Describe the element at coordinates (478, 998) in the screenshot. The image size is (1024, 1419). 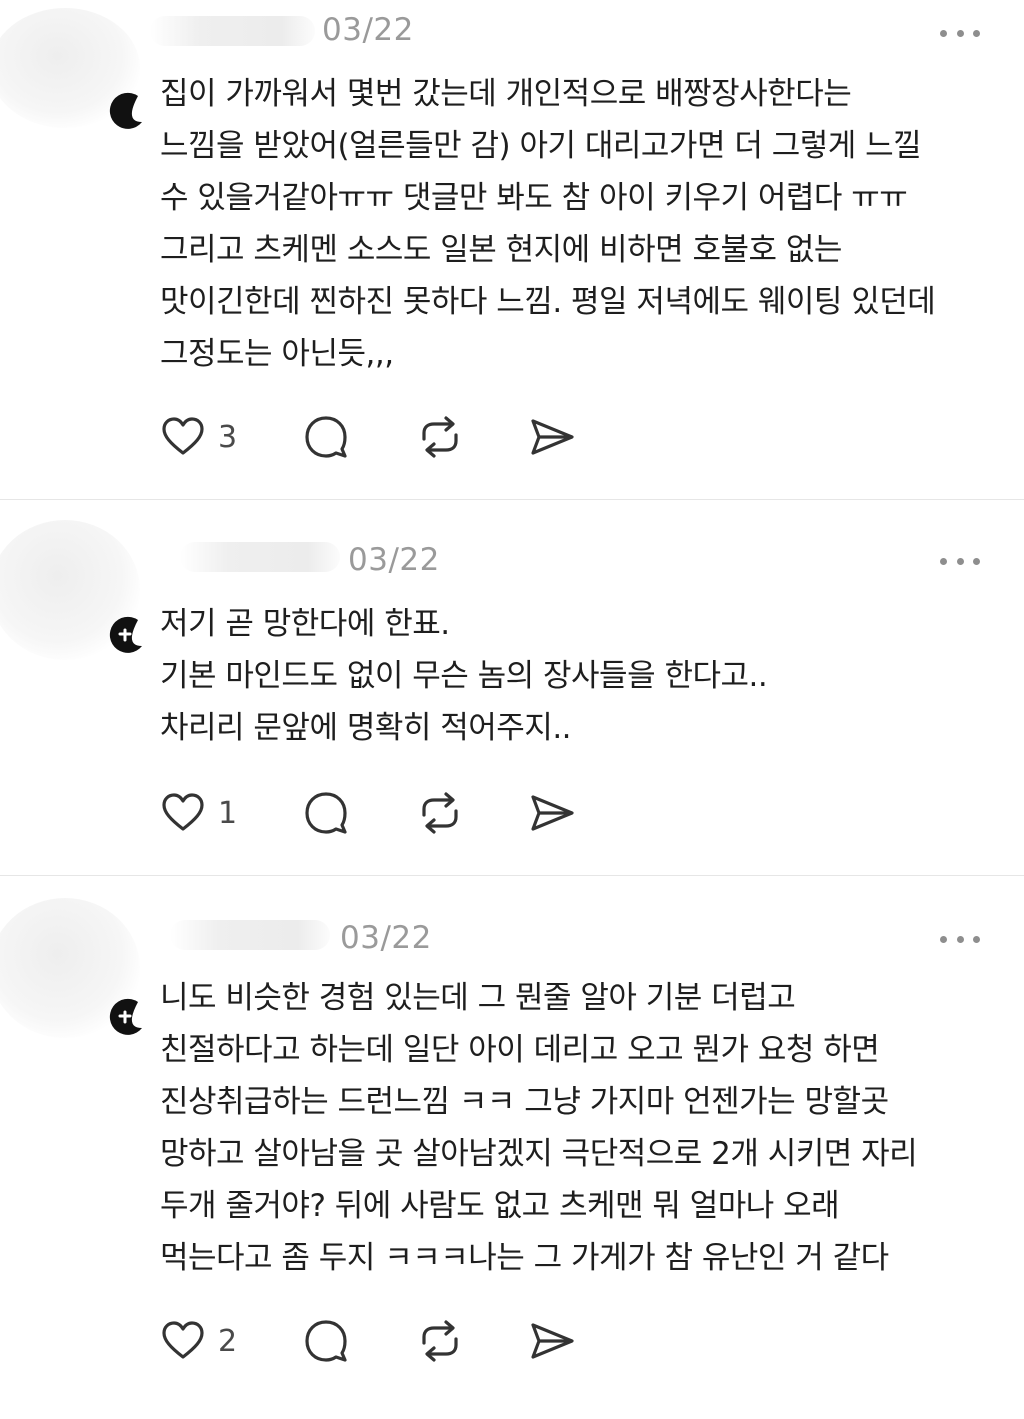
I see `post-line: 니도 비슷한 경험 있는데 그 뭔줄 알아 기분 더럽고` at that location.